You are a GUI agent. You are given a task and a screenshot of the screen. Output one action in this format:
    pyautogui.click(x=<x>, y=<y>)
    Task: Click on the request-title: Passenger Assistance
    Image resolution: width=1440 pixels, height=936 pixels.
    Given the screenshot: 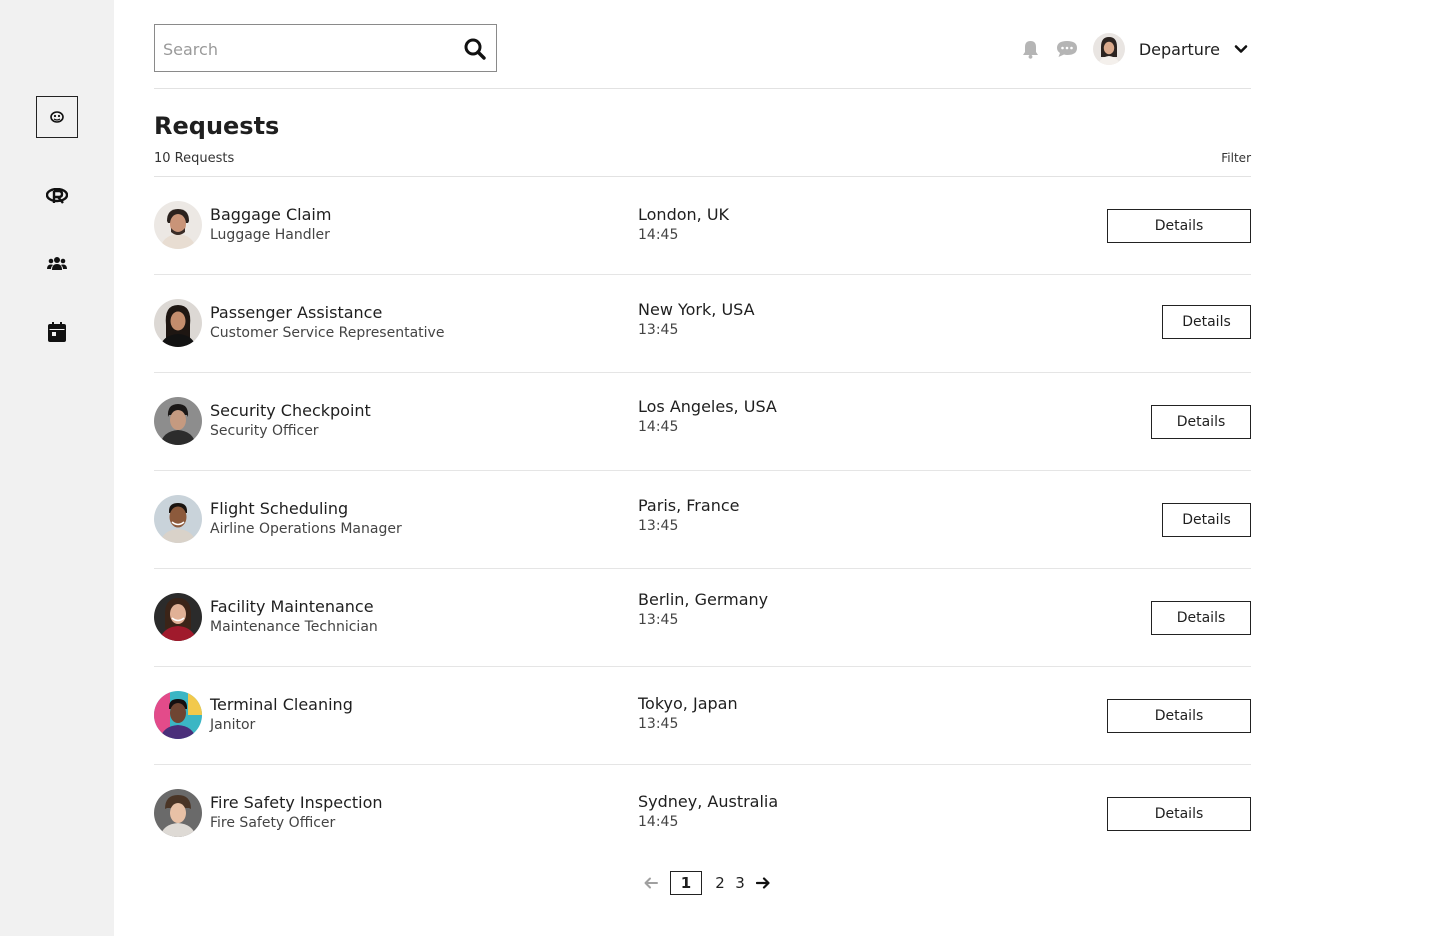 What is the action you would take?
    pyautogui.click(x=296, y=312)
    